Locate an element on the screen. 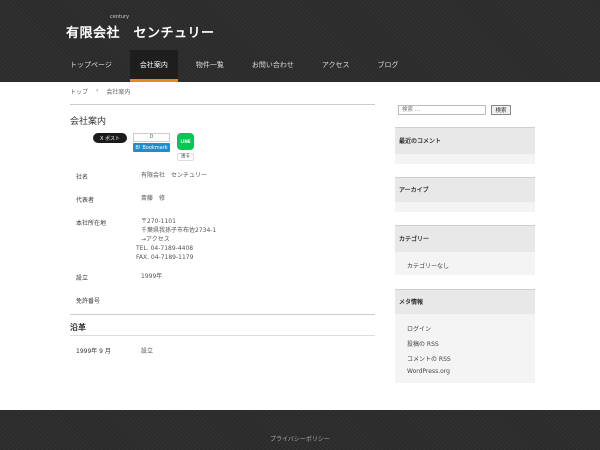  history-date: 1999年 9 月 is located at coordinates (93, 351).